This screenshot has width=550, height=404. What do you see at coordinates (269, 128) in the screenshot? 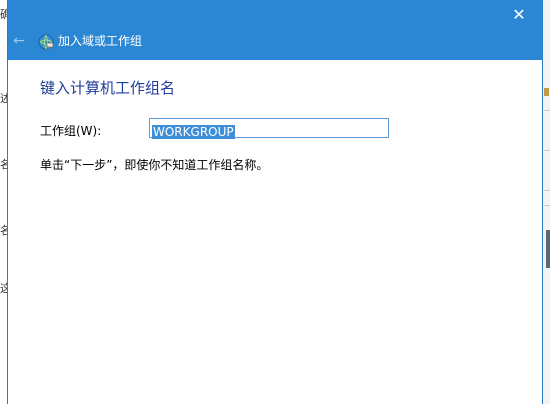
I see `workgroup-input: WORKGROUP` at bounding box center [269, 128].